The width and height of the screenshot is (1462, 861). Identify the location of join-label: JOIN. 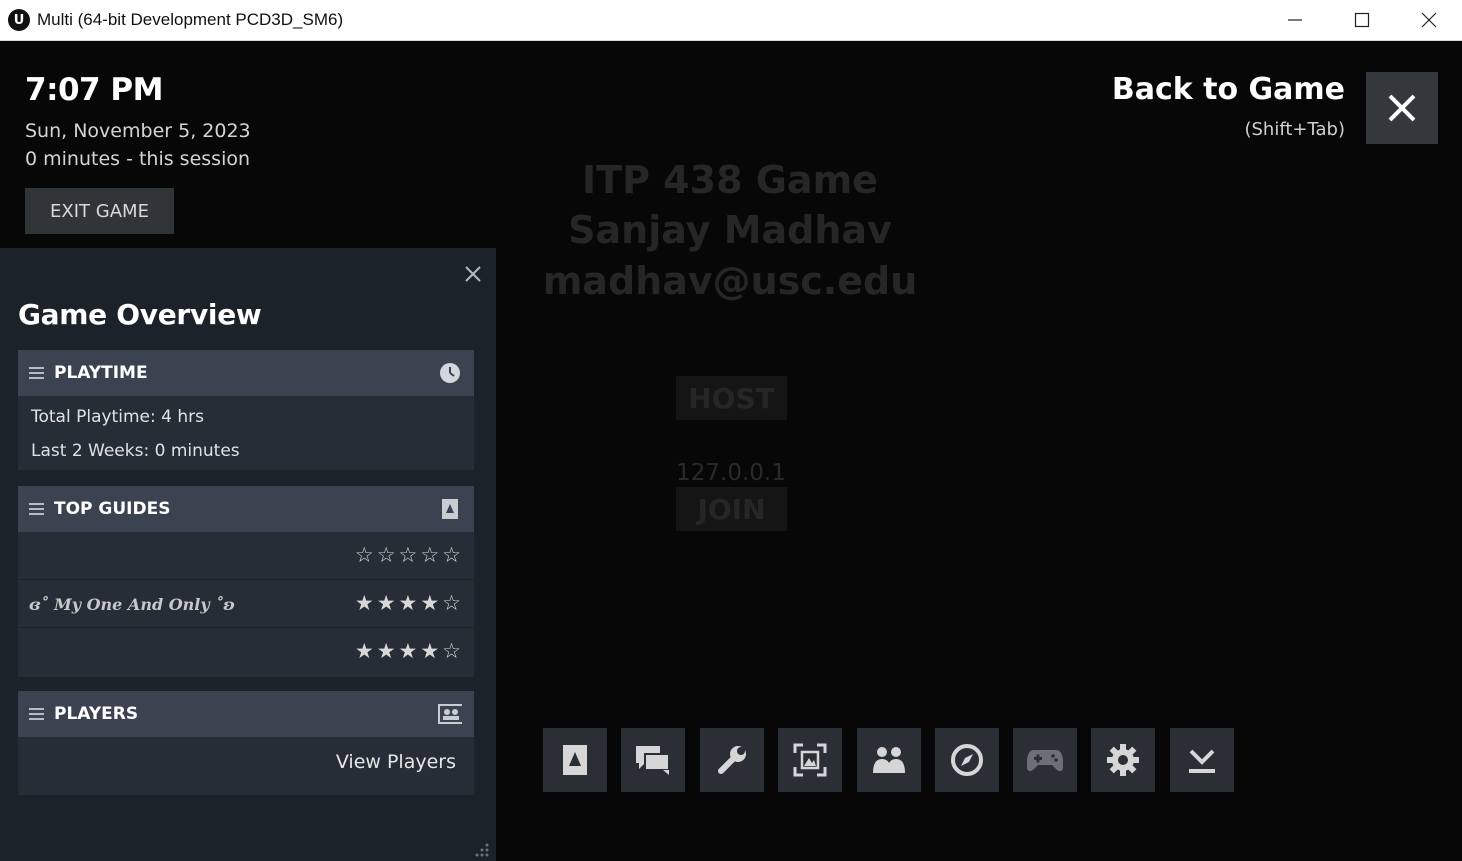
(731, 509).